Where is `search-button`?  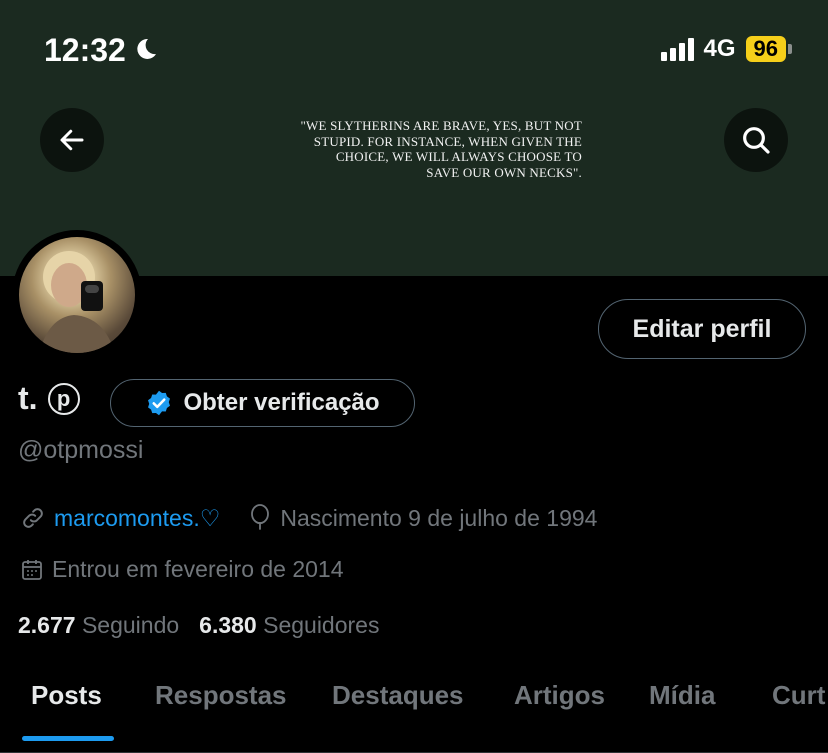
search-button is located at coordinates (756, 140).